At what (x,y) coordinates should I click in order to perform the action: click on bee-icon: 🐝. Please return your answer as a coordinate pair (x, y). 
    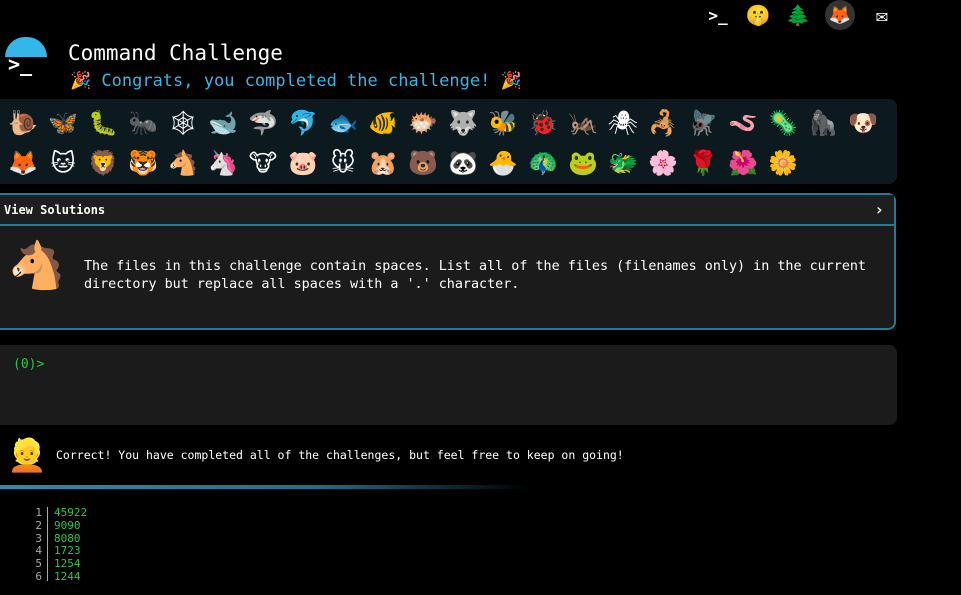
    Looking at the image, I should click on (503, 123).